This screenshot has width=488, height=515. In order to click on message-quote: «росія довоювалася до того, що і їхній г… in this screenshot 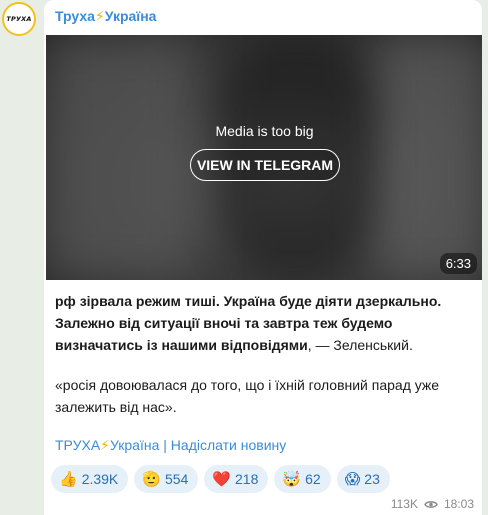, I will do `click(247, 396)`.